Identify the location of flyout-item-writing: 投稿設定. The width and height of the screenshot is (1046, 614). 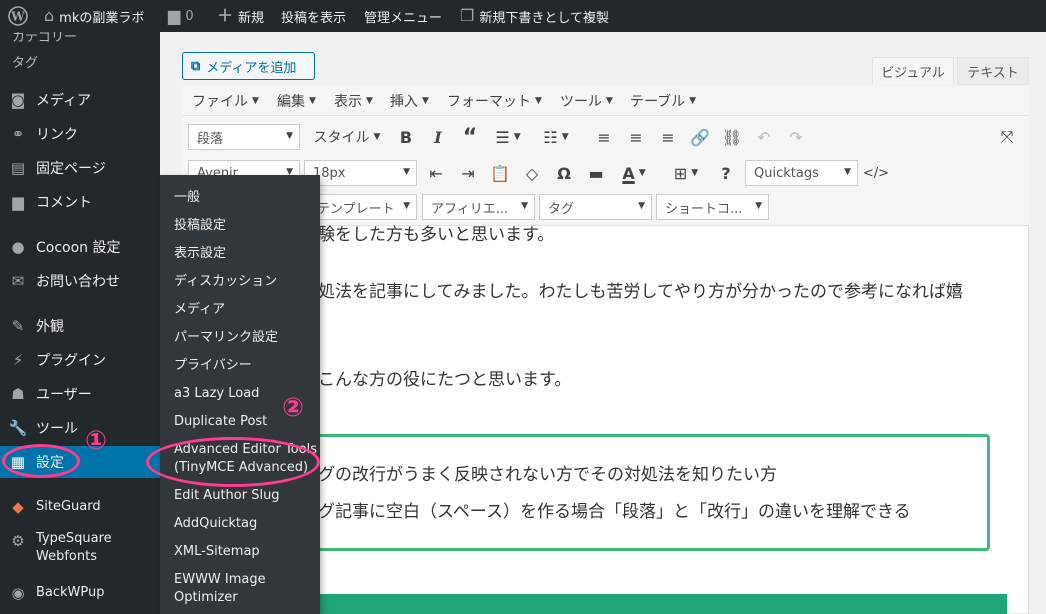
(200, 226).